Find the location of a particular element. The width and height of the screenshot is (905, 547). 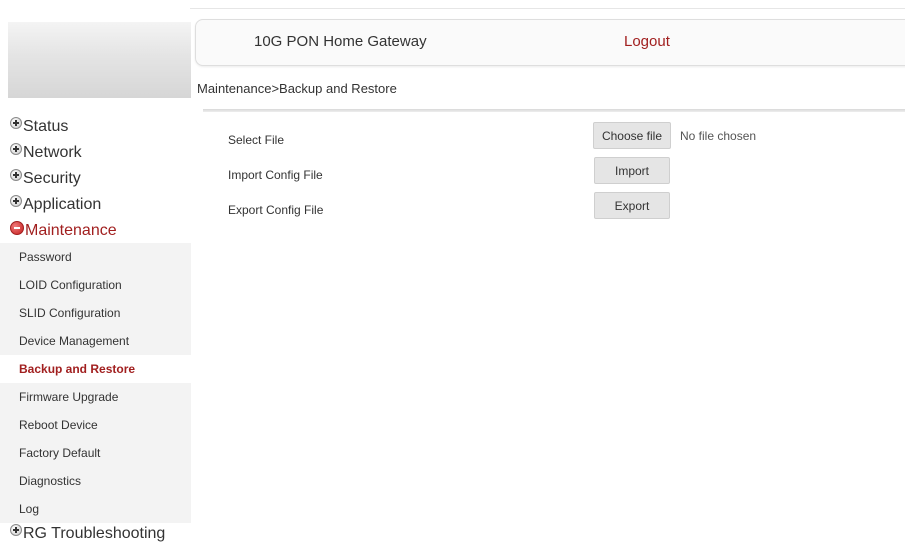

nav-maintenance: Maintenance is located at coordinates (63, 230).